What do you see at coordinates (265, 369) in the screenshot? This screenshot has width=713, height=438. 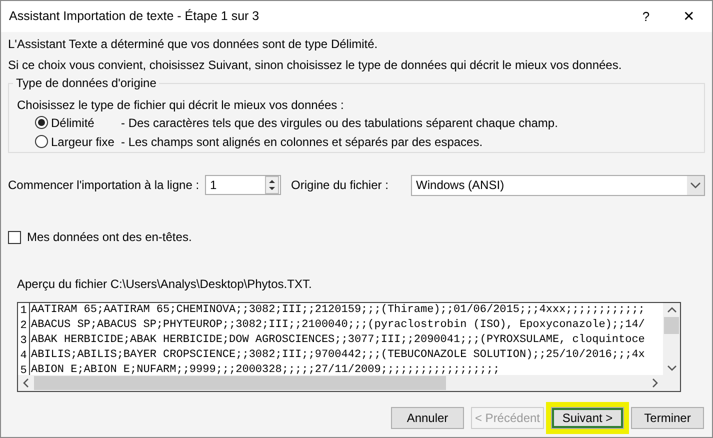 I see `preview-line: ABION E;ABION E;NUFARM;;9999;;;2000328;;;;;27/11/2009;;;;;;;;;;;;;;;;;;` at bounding box center [265, 369].